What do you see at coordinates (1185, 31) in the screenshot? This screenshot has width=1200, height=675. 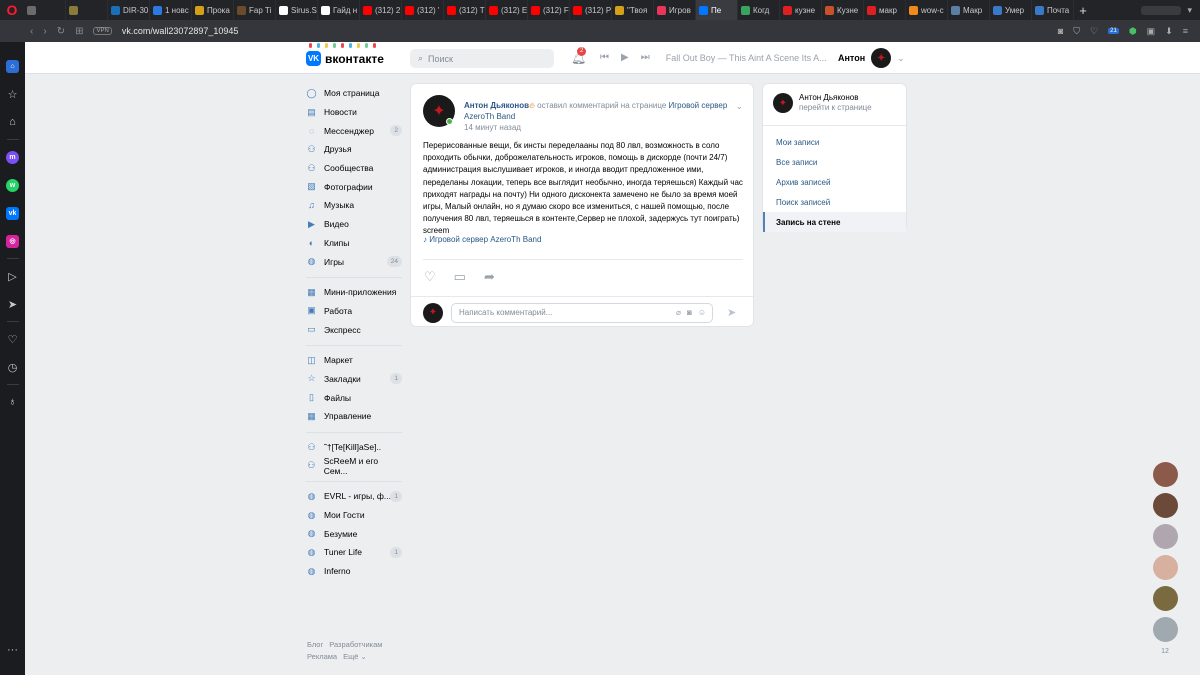 I see `menu-icon: ≡` at bounding box center [1185, 31].